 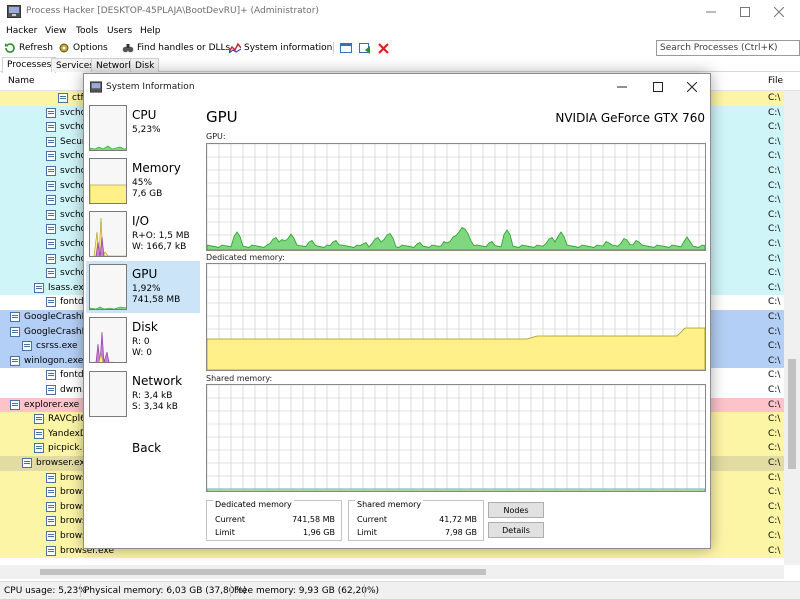 I want to click on chart-icon, so click(x=235, y=48).